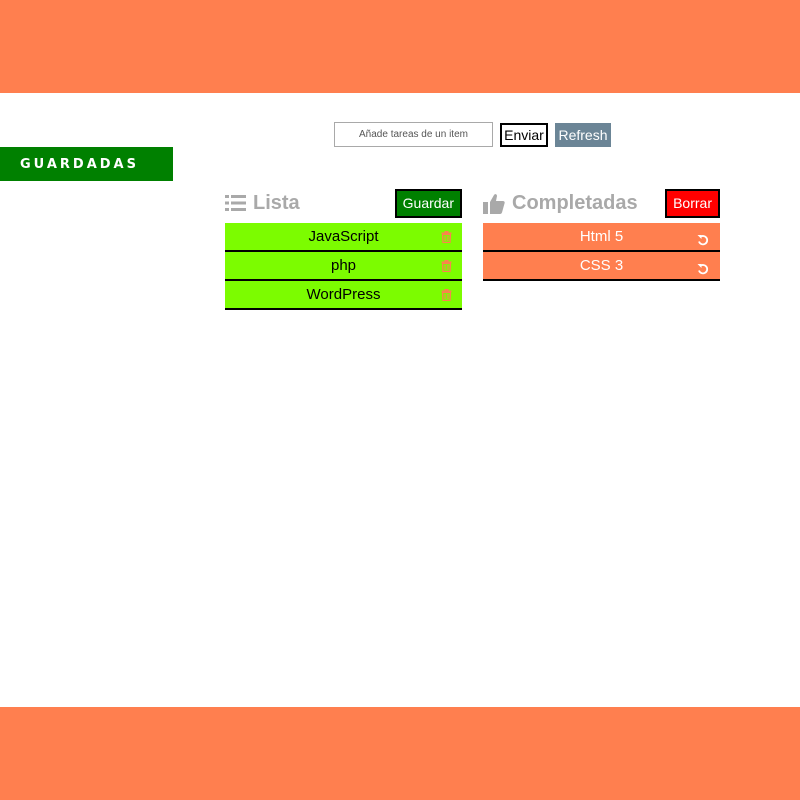 Image resolution: width=800 pixels, height=800 pixels. I want to click on completadas-header: Completadas Borrar, so click(601, 203).